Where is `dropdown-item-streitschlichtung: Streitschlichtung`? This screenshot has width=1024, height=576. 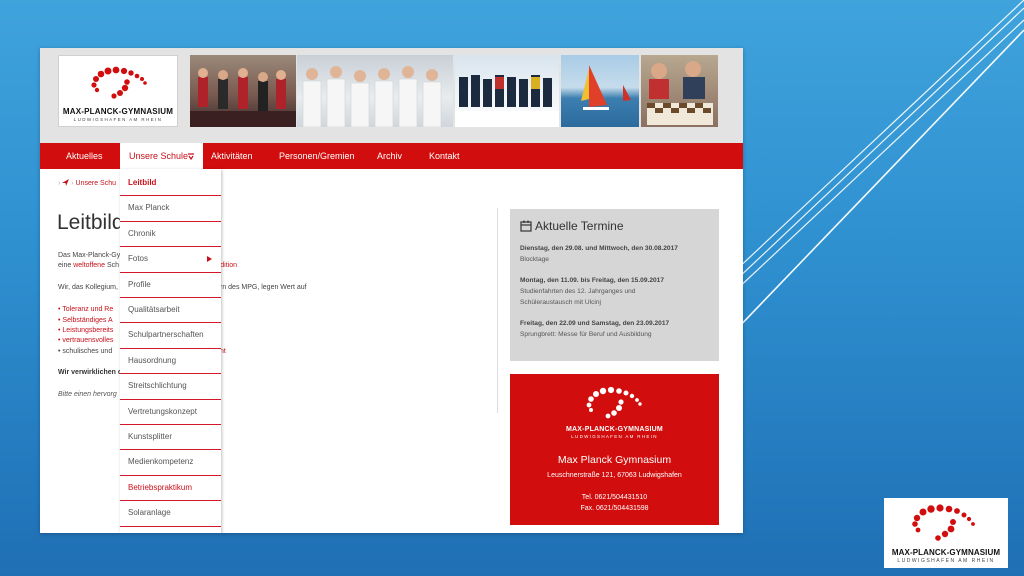 dropdown-item-streitschlichtung: Streitschlichtung is located at coordinates (170, 387).